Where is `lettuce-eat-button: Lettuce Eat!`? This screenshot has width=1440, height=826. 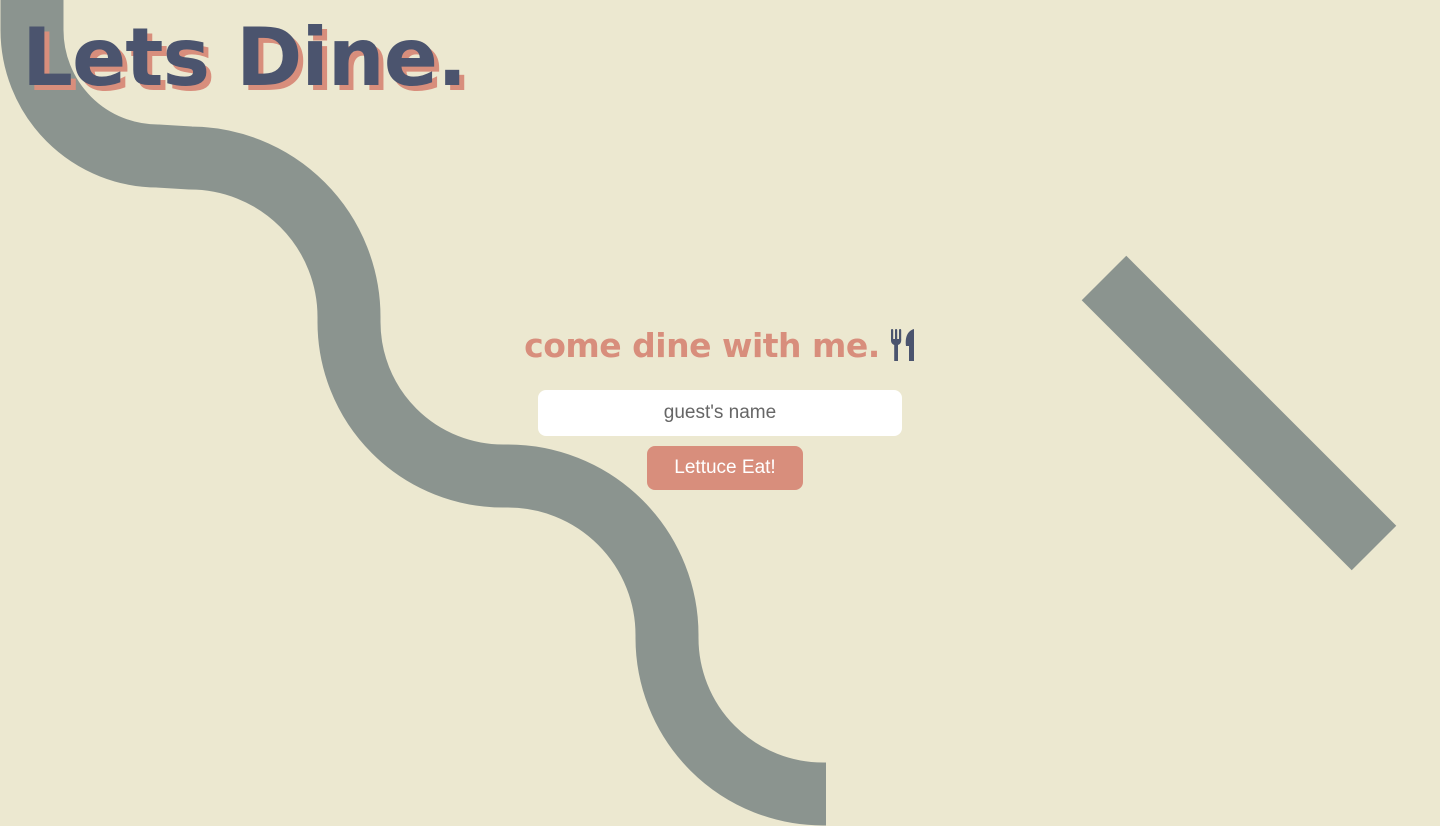 lettuce-eat-button: Lettuce Eat! is located at coordinates (725, 468).